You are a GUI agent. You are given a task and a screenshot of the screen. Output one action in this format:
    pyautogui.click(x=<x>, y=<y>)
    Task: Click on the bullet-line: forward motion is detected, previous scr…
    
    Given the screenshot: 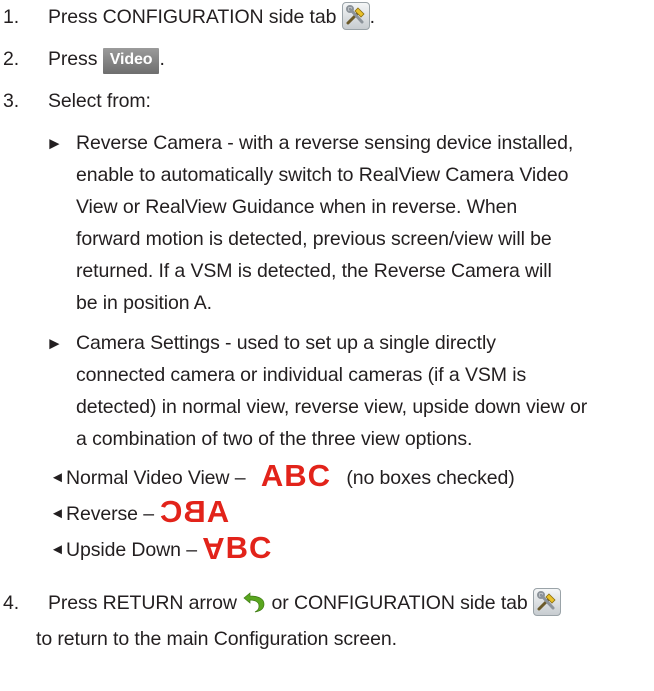 What is the action you would take?
    pyautogui.click(x=314, y=239)
    